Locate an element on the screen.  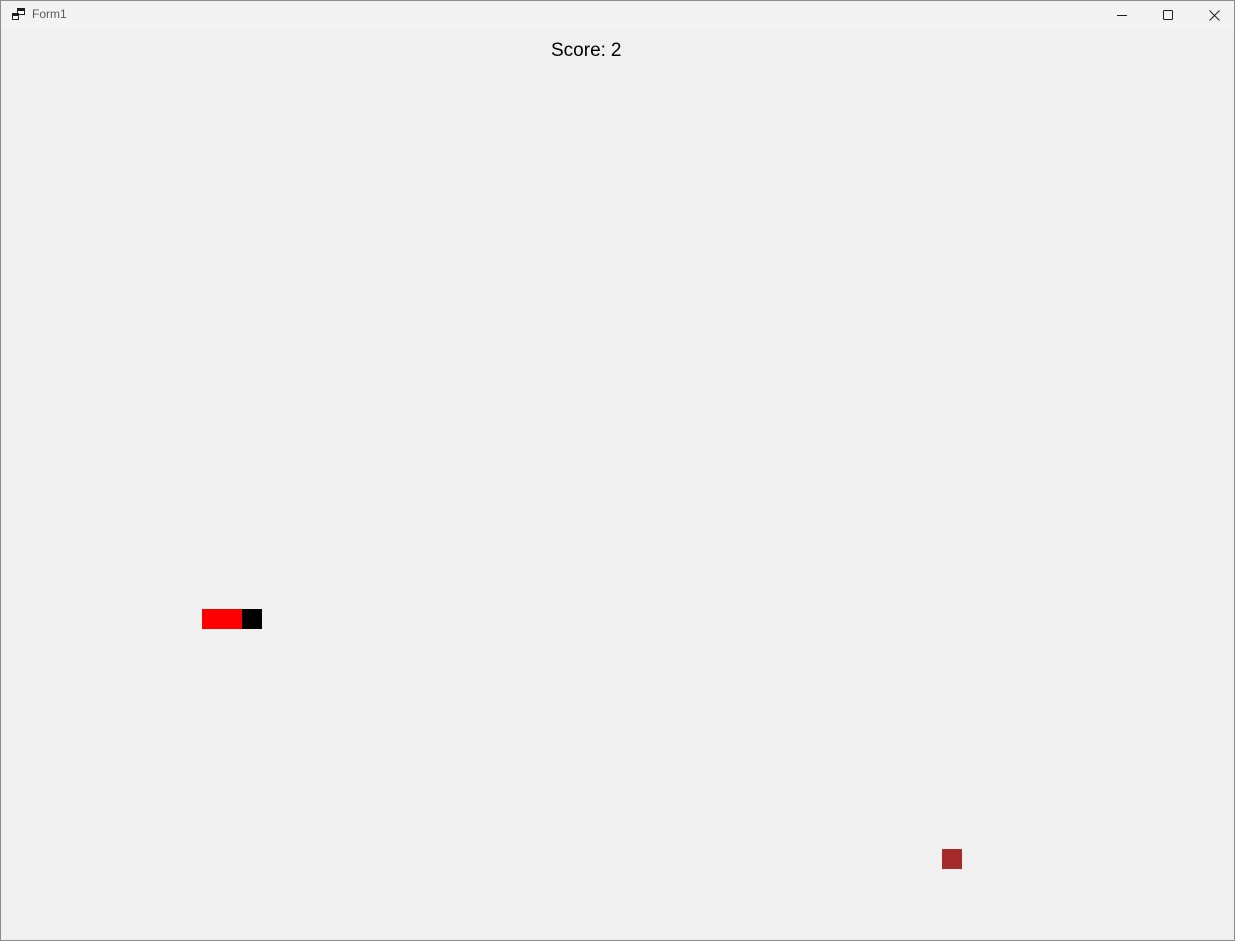
snake-head is located at coordinates (252, 619).